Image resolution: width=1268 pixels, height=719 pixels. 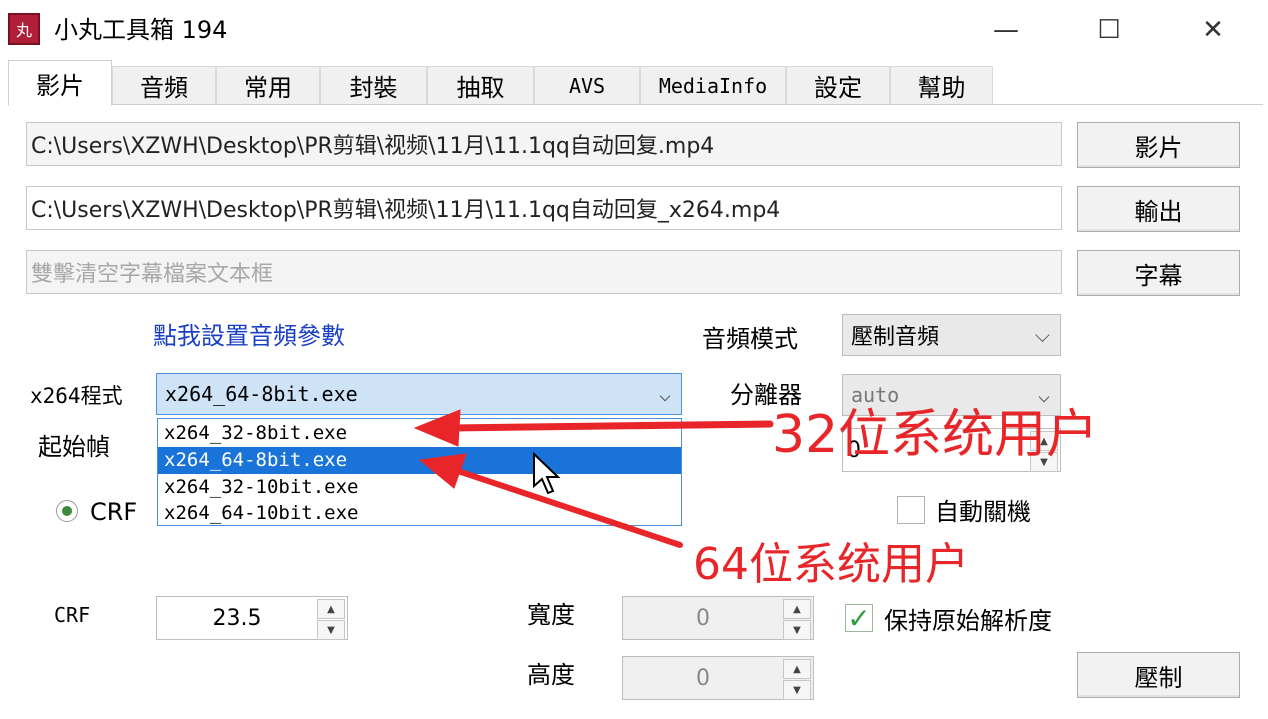 What do you see at coordinates (74, 447) in the screenshot?
I see `start-frame-label: 起始幀` at bounding box center [74, 447].